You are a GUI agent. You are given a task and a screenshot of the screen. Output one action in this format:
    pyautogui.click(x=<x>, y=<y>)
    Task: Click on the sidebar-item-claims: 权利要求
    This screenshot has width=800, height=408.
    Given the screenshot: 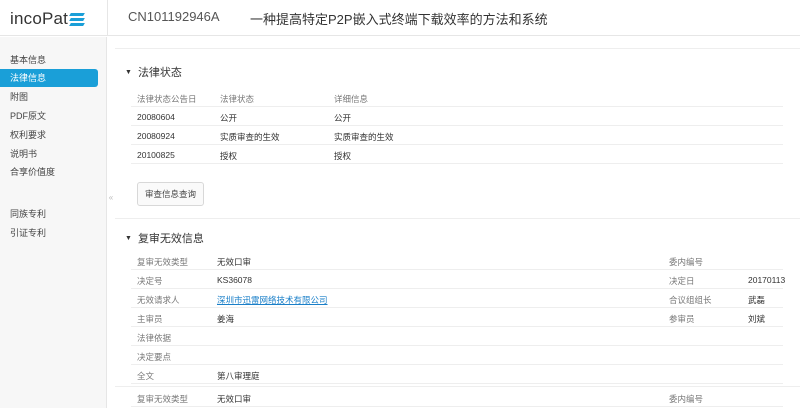 What is the action you would take?
    pyautogui.click(x=49, y=135)
    